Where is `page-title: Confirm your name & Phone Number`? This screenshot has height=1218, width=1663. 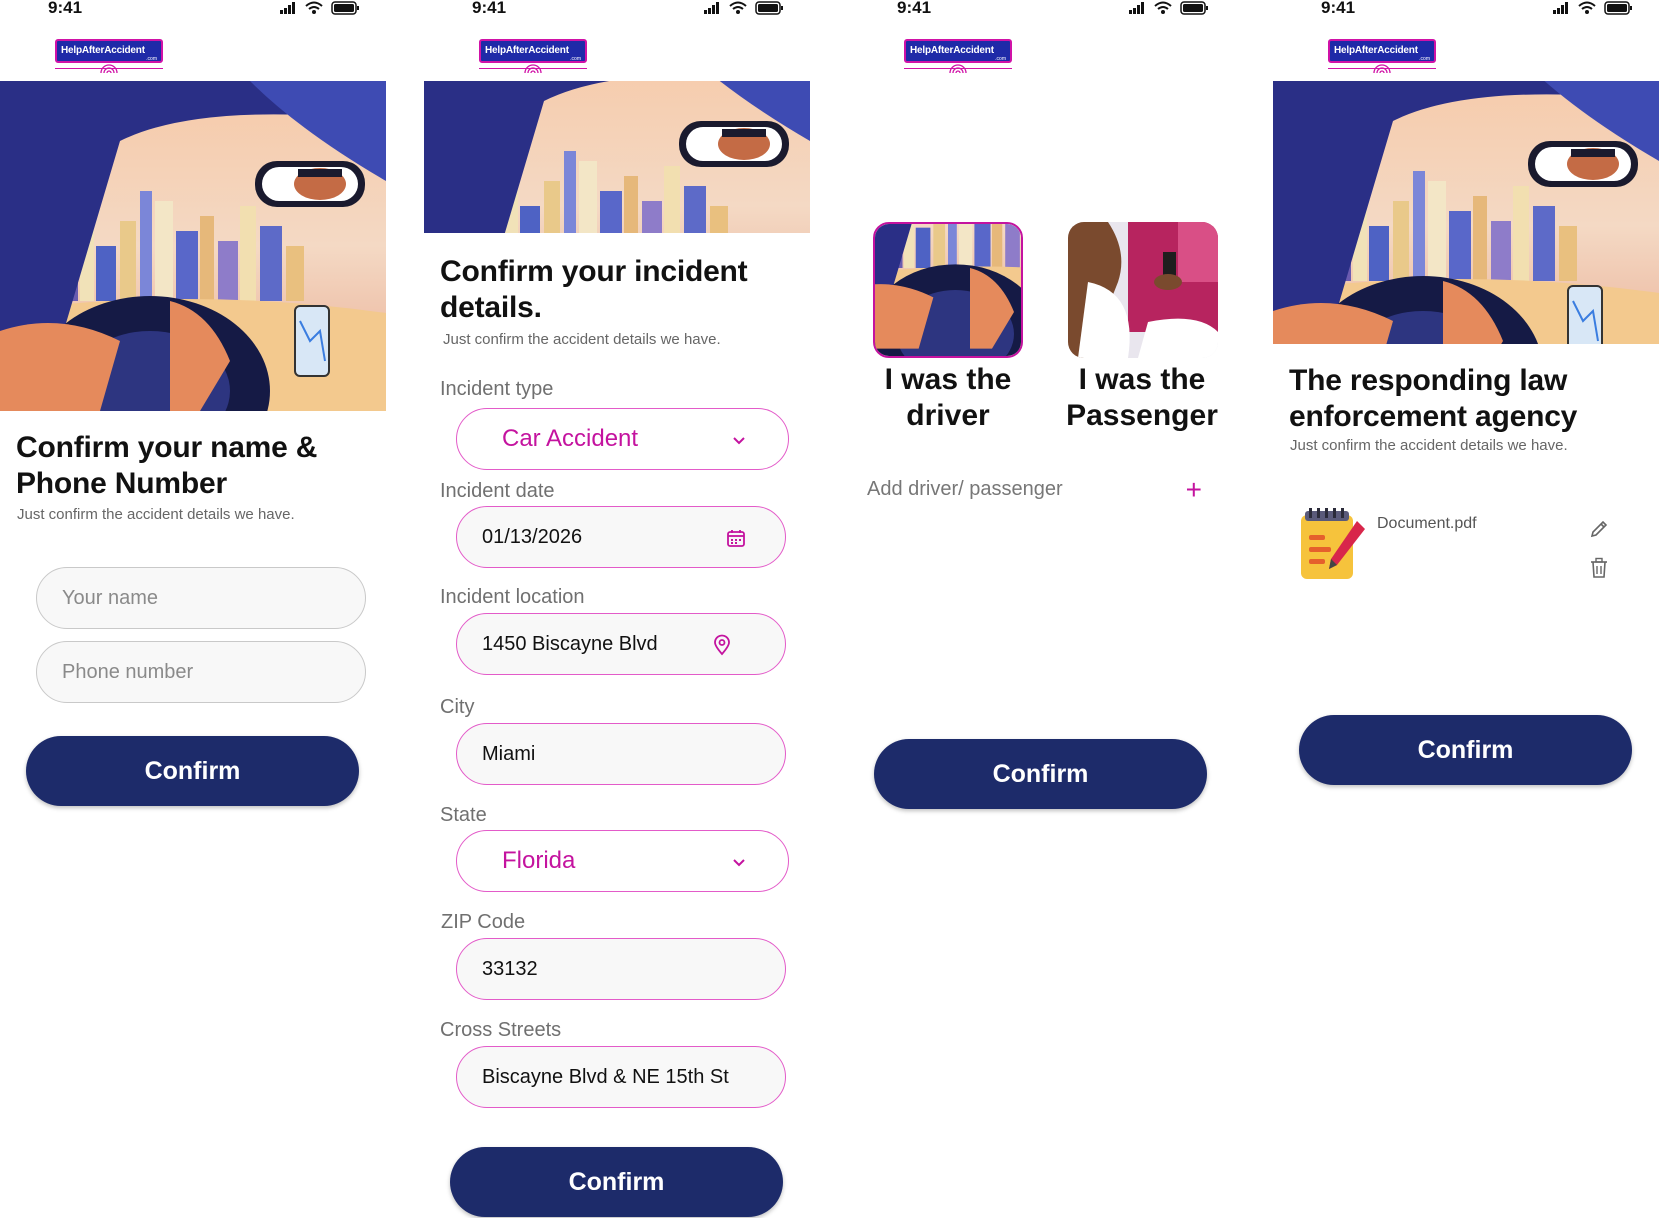
page-title: Confirm your name & Phone Number is located at coordinates (167, 465).